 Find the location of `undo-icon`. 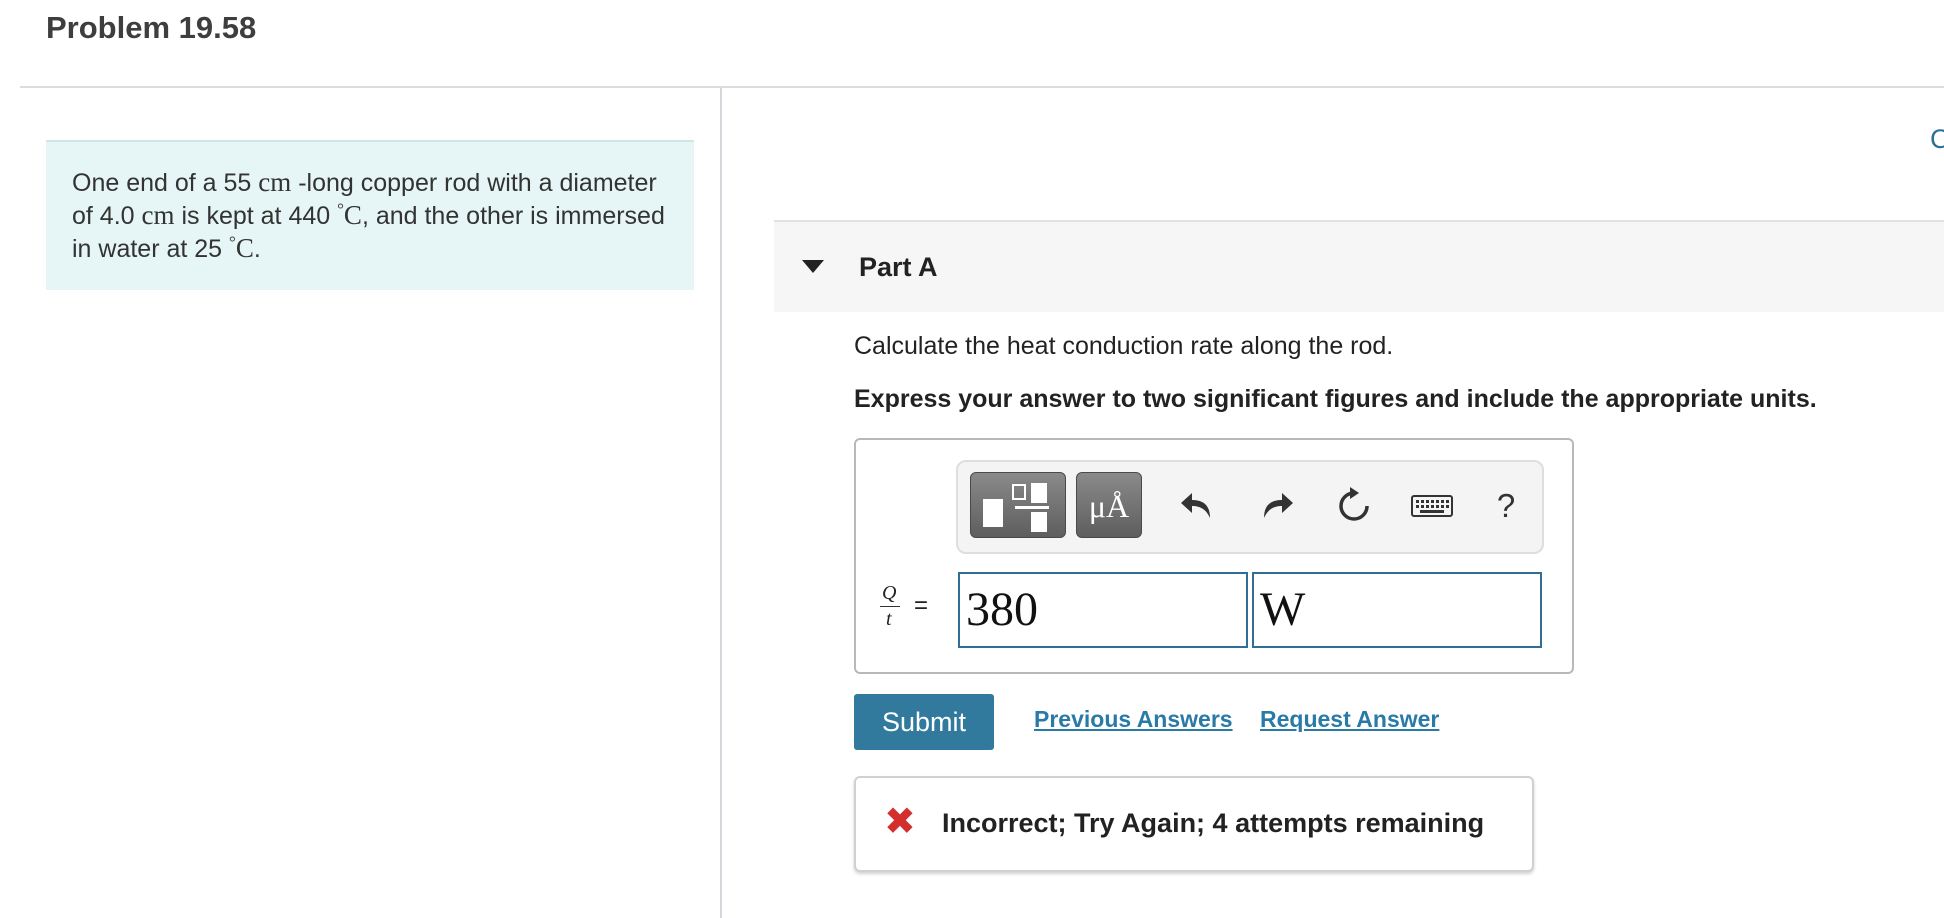

undo-icon is located at coordinates (1198, 506).